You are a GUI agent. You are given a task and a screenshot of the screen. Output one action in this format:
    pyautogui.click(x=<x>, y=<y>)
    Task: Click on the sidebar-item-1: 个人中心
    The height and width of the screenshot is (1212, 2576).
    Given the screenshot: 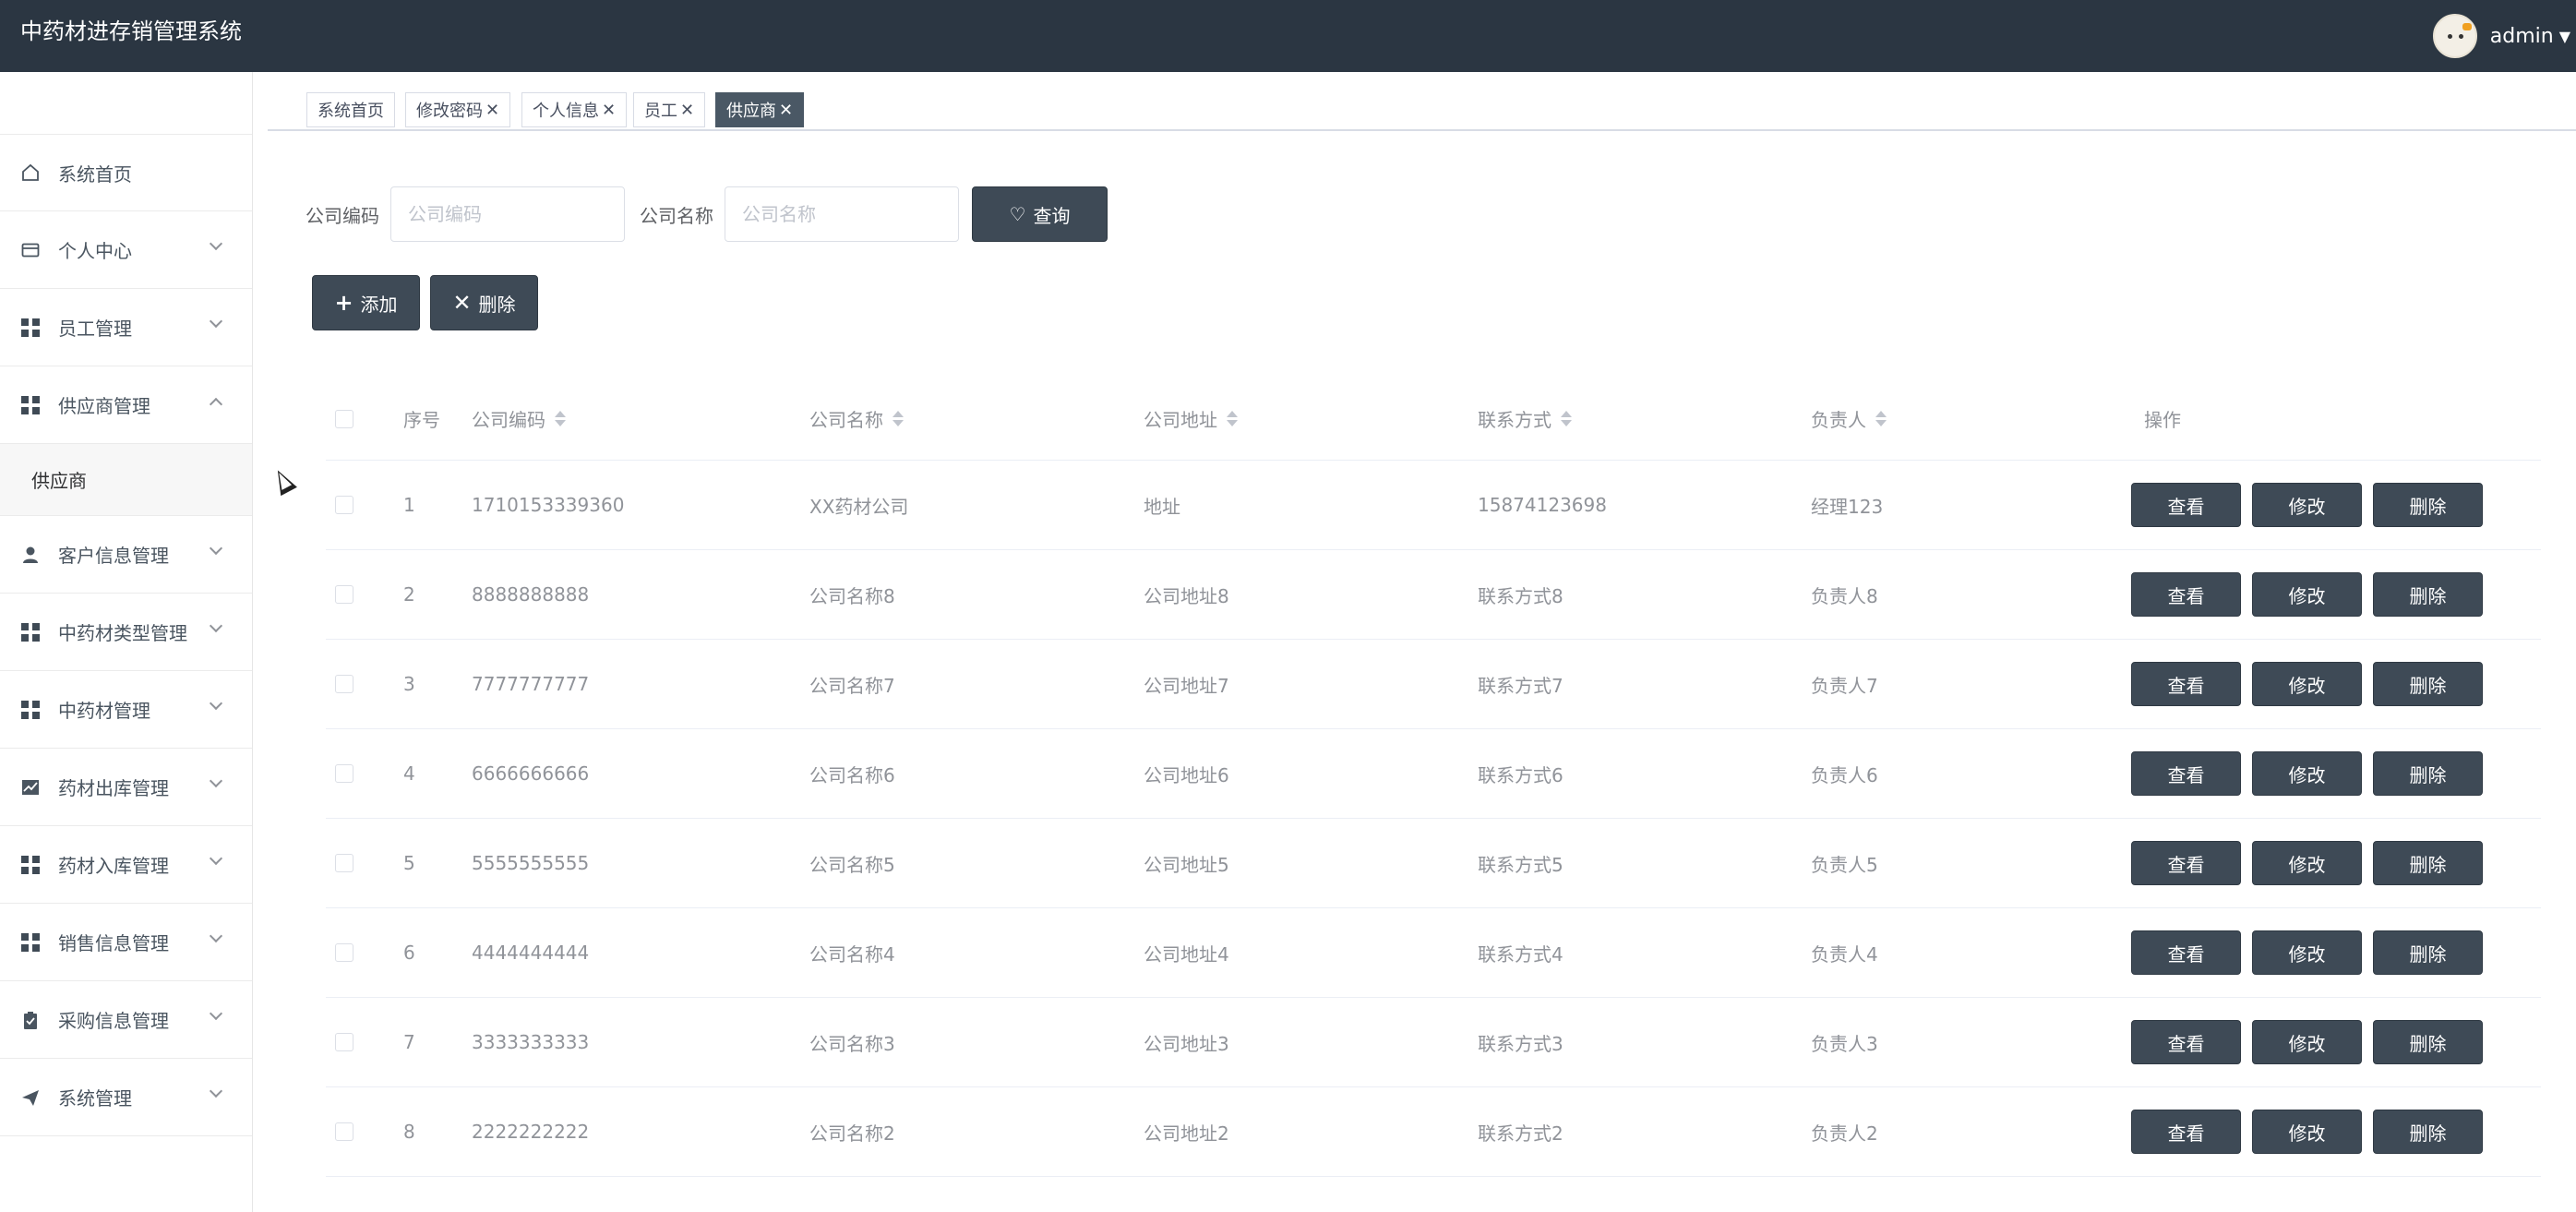 What is the action you would take?
    pyautogui.click(x=126, y=250)
    